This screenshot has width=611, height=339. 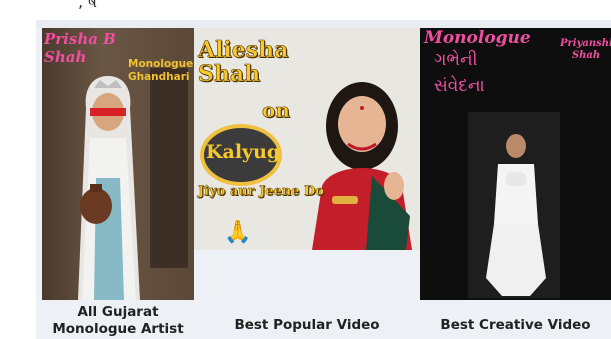 What do you see at coordinates (459, 86) in the screenshot?
I see `gujarati-title-line2: સંવેદના` at bounding box center [459, 86].